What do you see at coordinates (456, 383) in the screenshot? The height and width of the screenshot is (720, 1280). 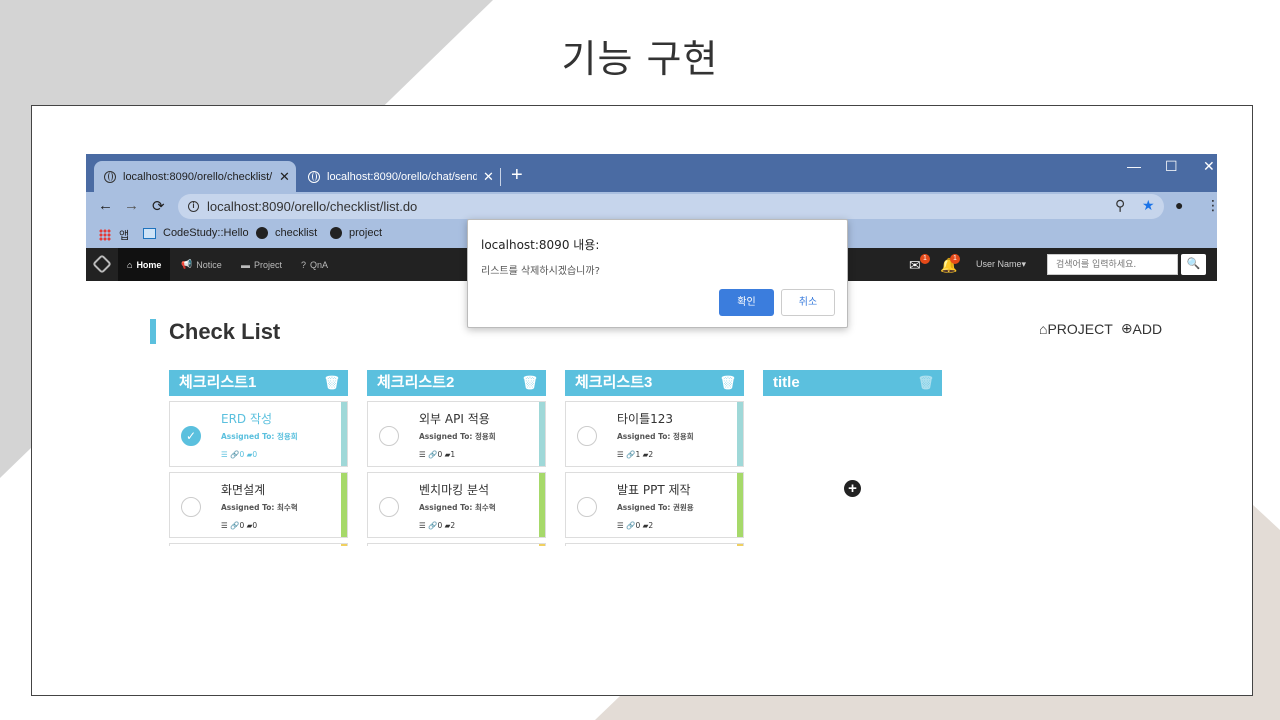 I see `column-header: 체크리스트2 🗑` at bounding box center [456, 383].